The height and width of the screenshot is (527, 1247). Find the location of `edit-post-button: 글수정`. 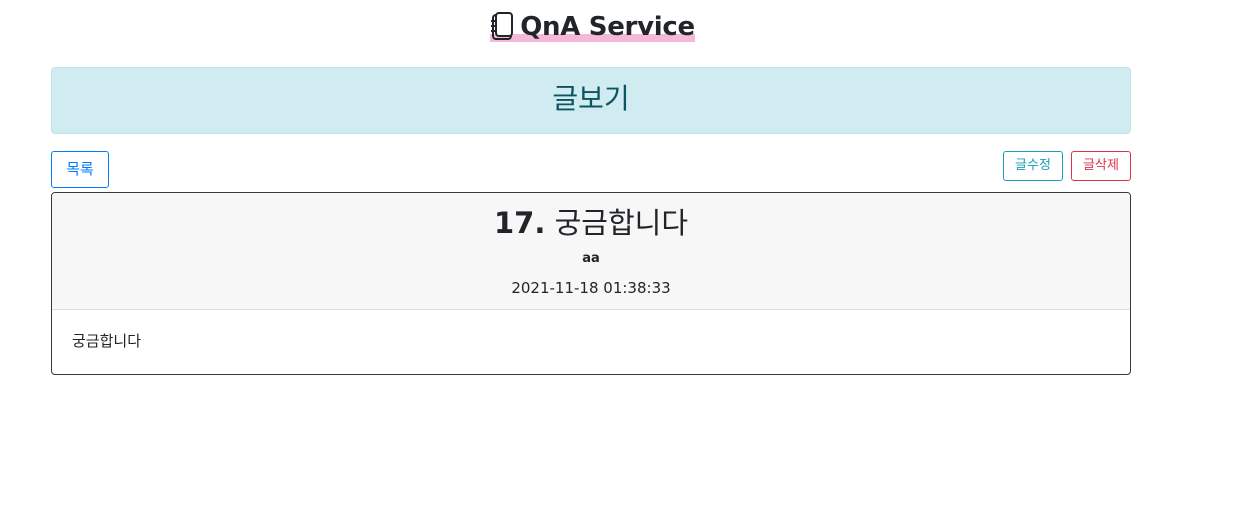

edit-post-button: 글수정 is located at coordinates (1033, 166).